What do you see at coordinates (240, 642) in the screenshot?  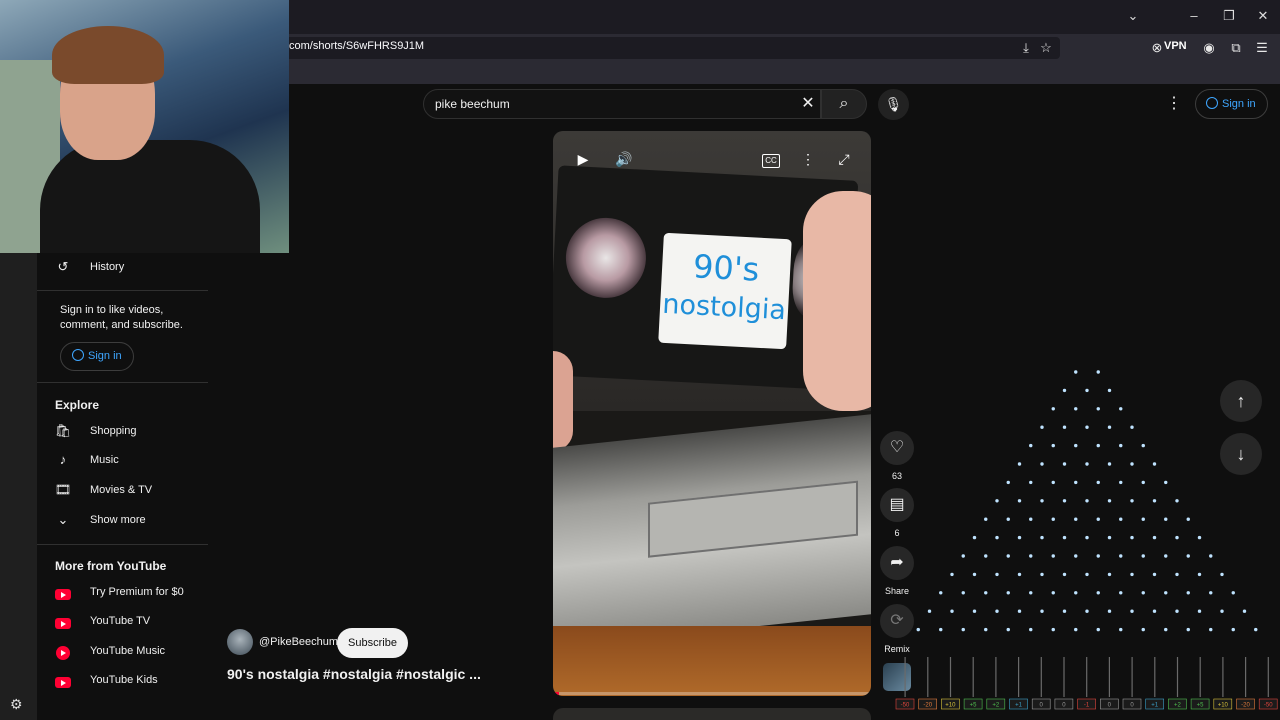 I see `avatar` at bounding box center [240, 642].